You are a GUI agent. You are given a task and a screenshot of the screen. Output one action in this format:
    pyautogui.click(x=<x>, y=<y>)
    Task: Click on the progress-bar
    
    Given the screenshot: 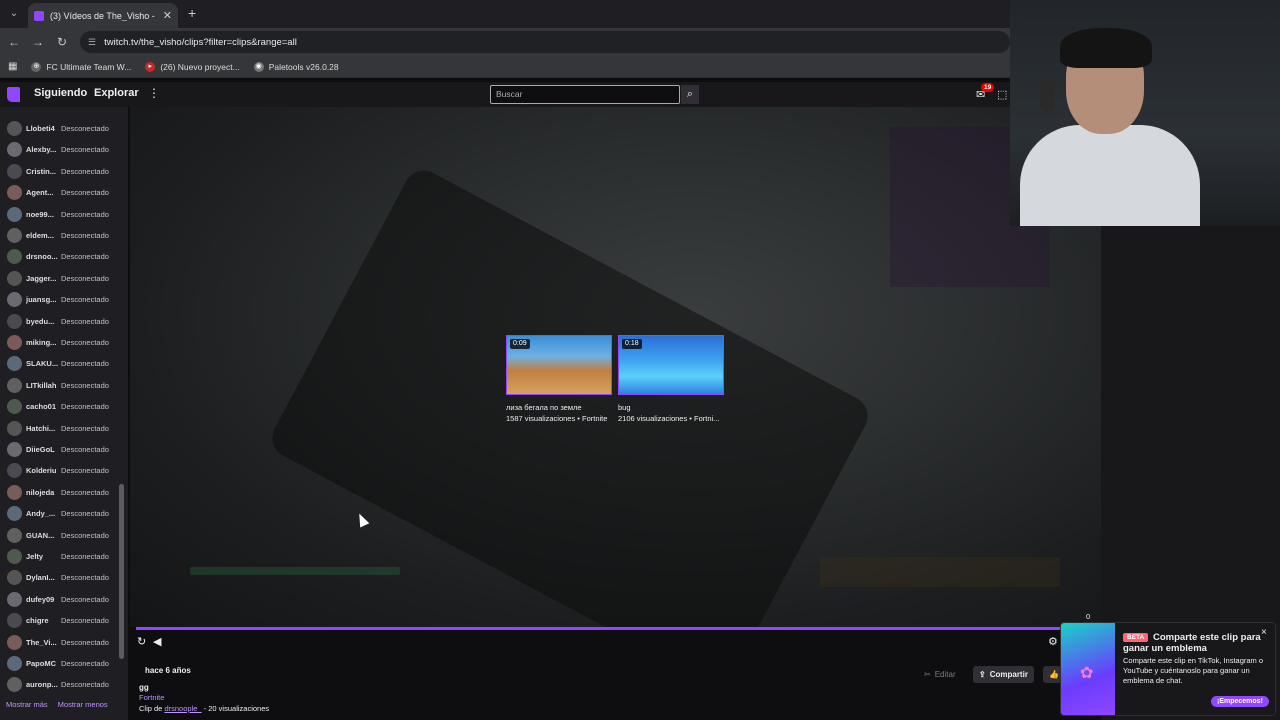 What is the action you would take?
    pyautogui.click(x=598, y=628)
    